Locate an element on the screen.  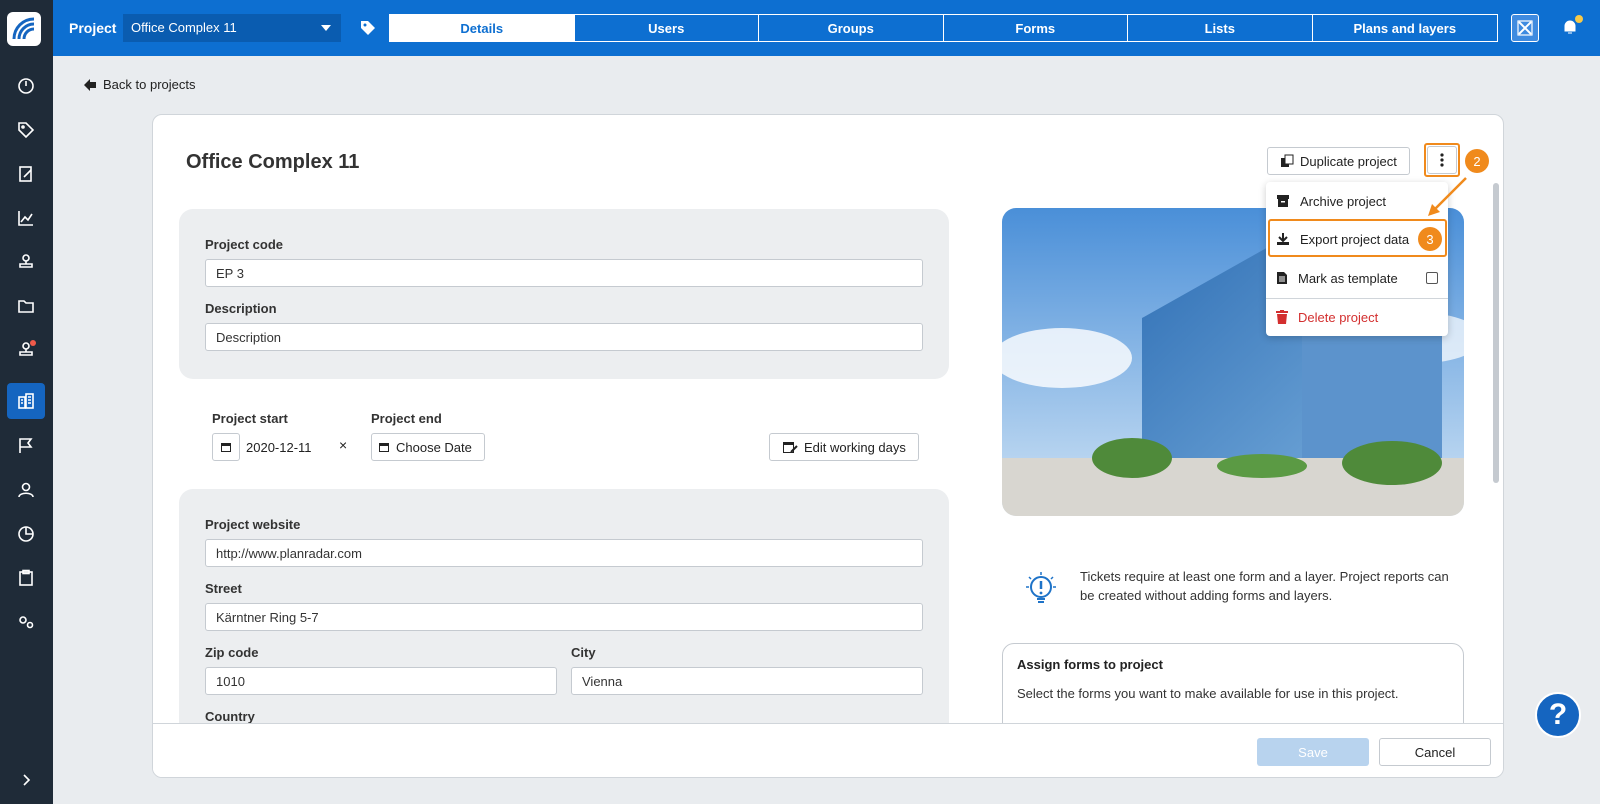
folder-icon is located at coordinates (26, 306).